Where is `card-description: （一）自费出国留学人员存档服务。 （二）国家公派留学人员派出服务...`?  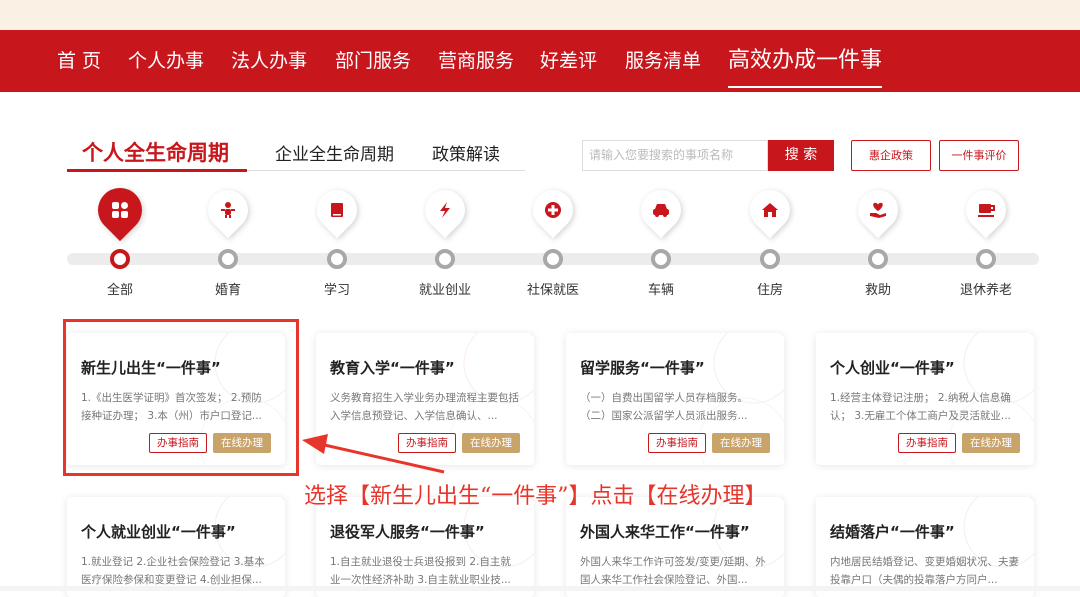
card-description: （一）自费出国留学人员存档服务。 （二）国家公派留学人员派出服务... is located at coordinates (664, 407).